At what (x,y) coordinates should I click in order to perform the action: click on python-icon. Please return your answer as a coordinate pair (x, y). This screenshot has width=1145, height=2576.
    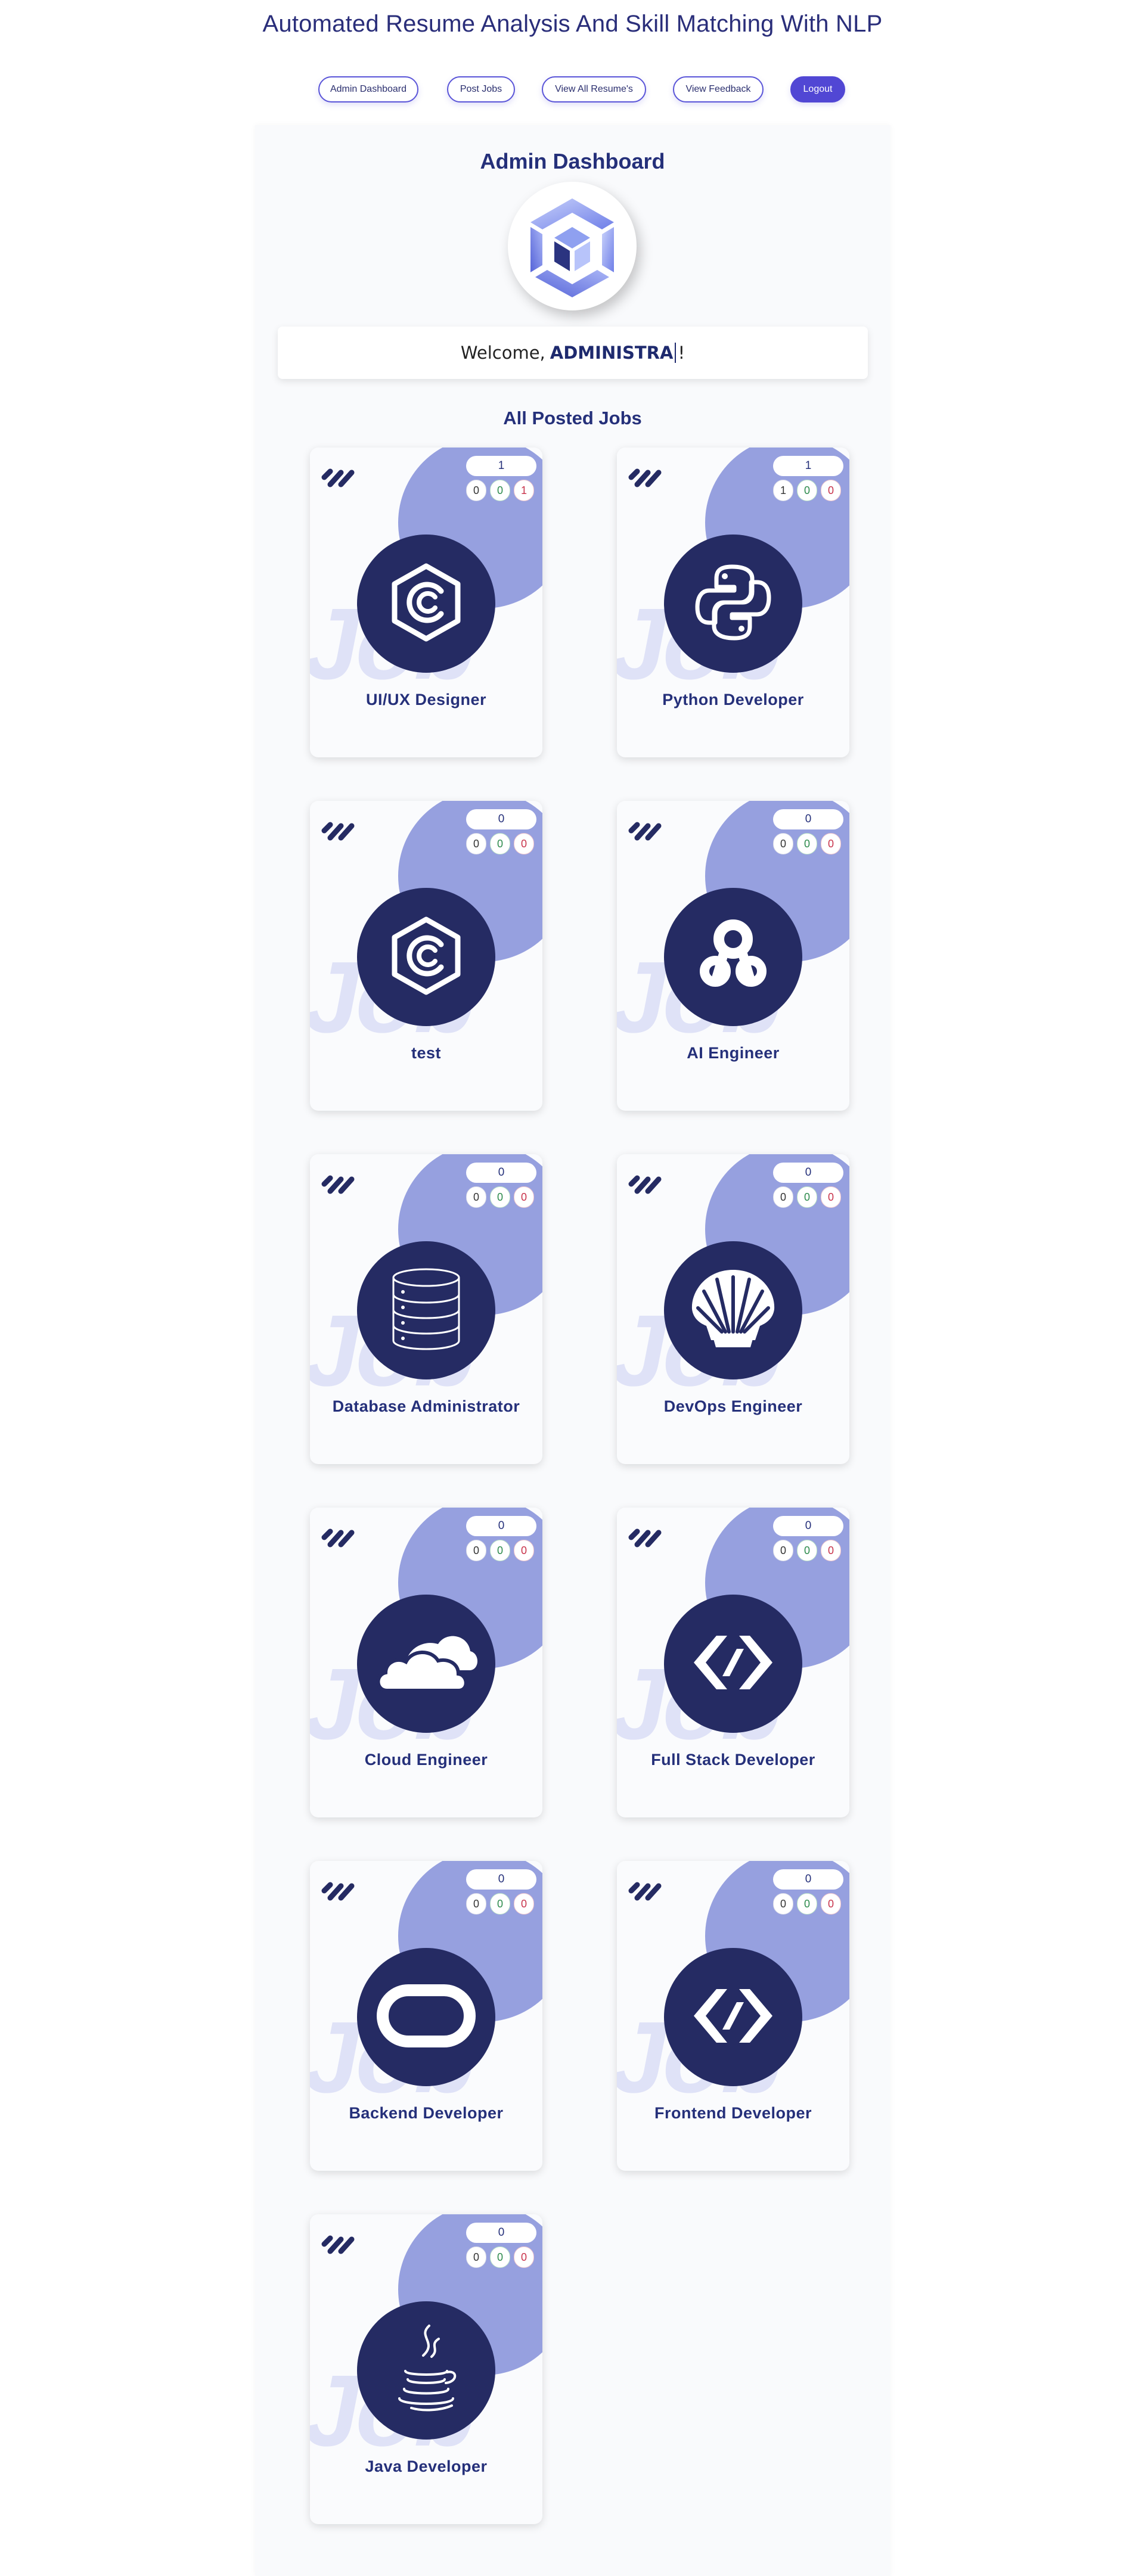
    Looking at the image, I should click on (733, 604).